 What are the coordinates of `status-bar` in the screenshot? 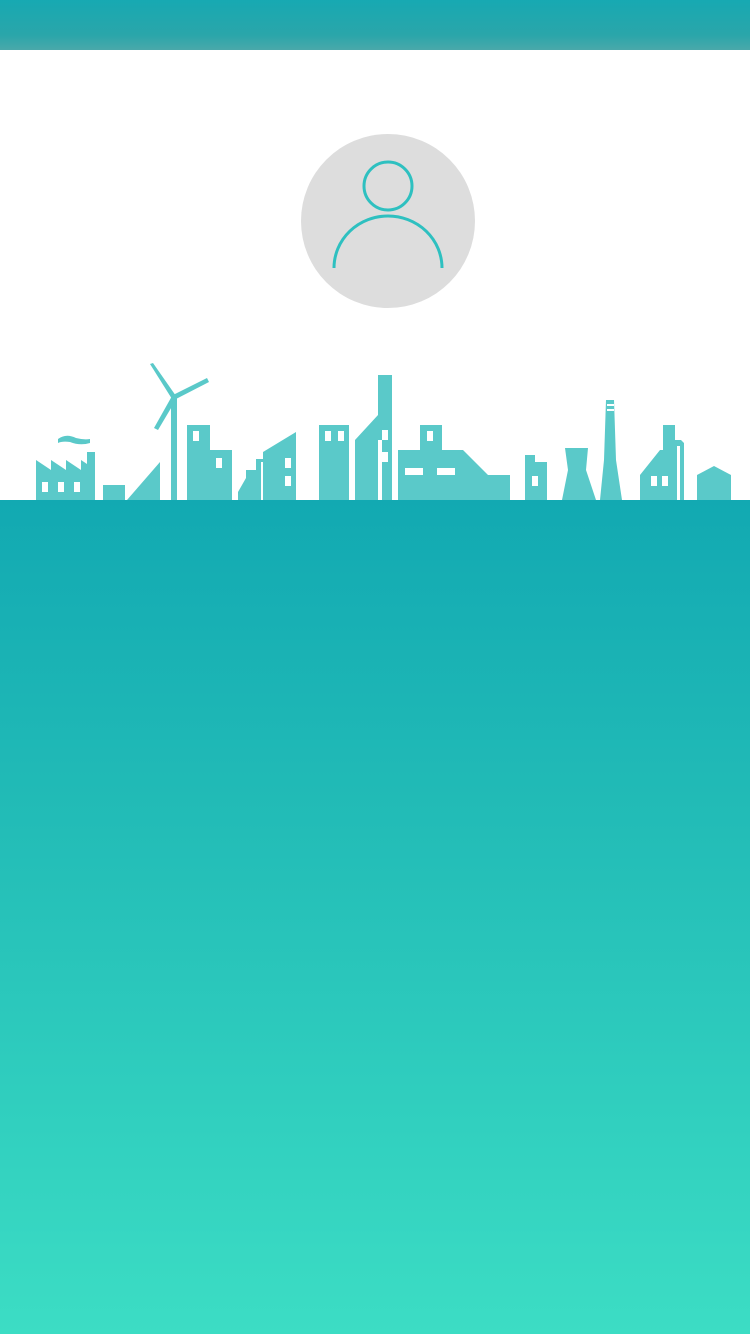 It's located at (375, 25).